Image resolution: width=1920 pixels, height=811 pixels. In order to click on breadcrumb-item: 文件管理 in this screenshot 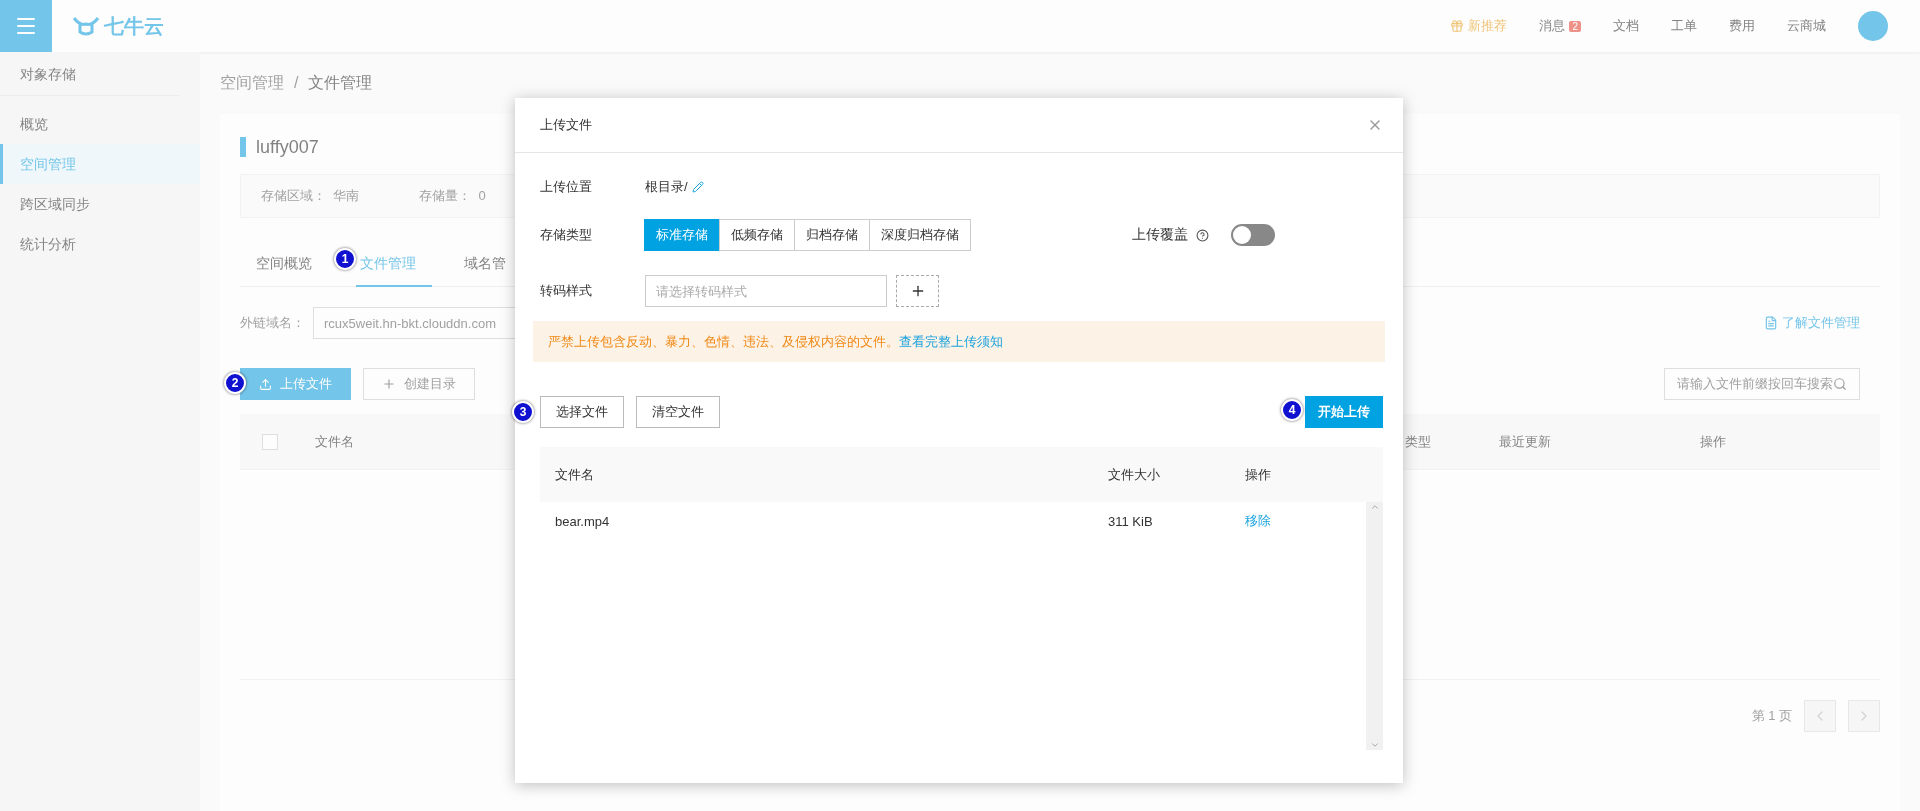, I will do `click(340, 82)`.